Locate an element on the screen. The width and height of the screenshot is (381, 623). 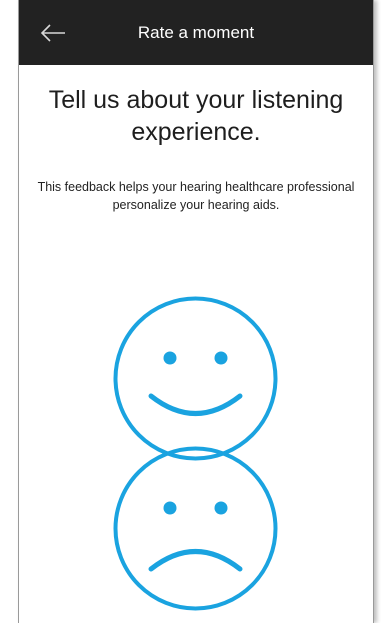
top-app-bar: Rate a moment is located at coordinates (196, 32).